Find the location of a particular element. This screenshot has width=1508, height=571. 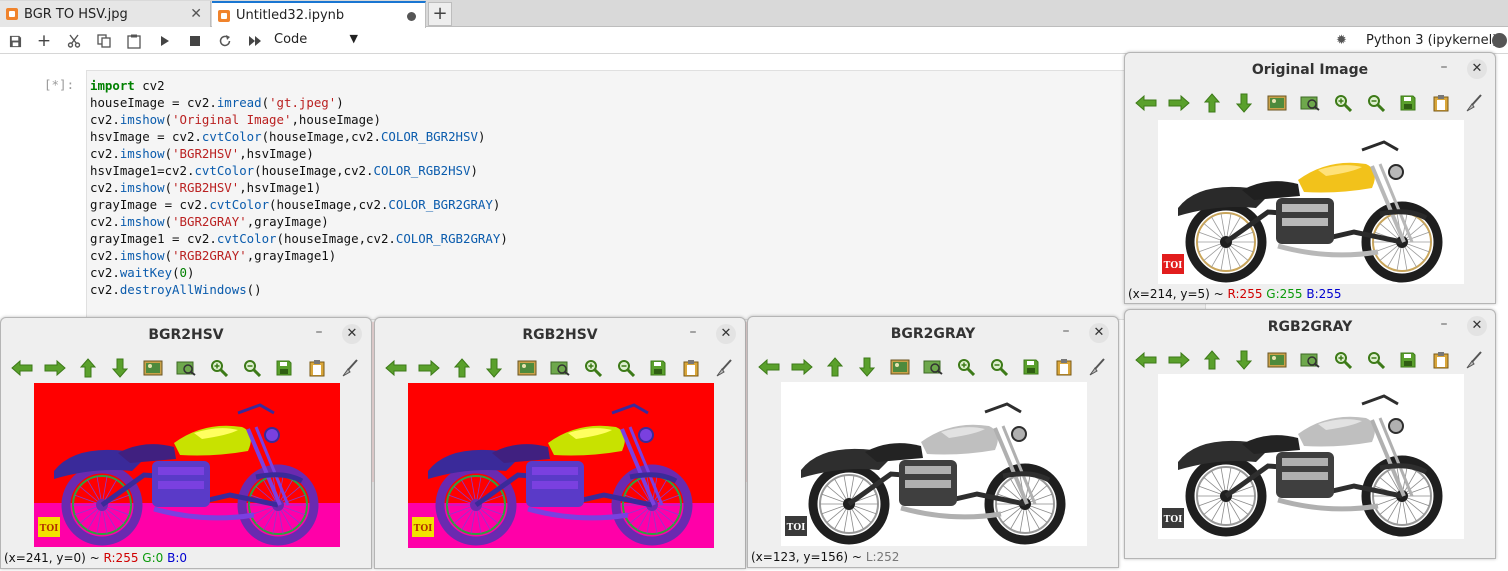

unsaved-dot-icon is located at coordinates (411, 16).